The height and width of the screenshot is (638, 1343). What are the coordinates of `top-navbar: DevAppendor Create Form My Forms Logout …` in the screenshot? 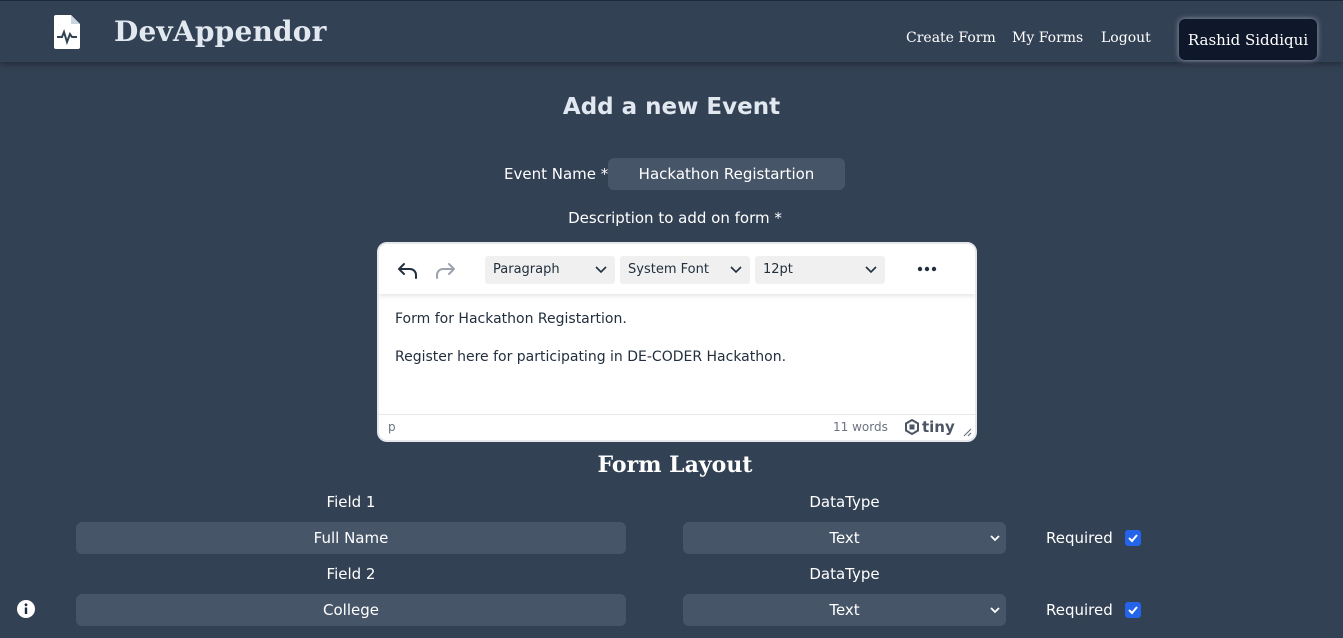 It's located at (671, 31).